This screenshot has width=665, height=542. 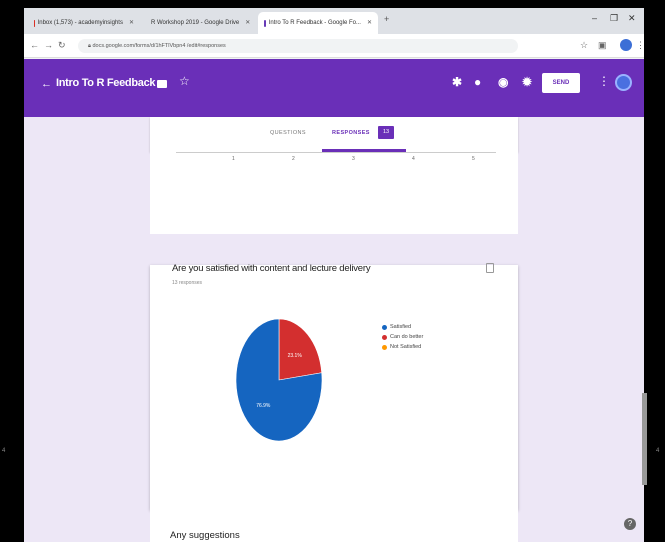 I want to click on settings-gear-icon: ✹, so click(x=527, y=82).